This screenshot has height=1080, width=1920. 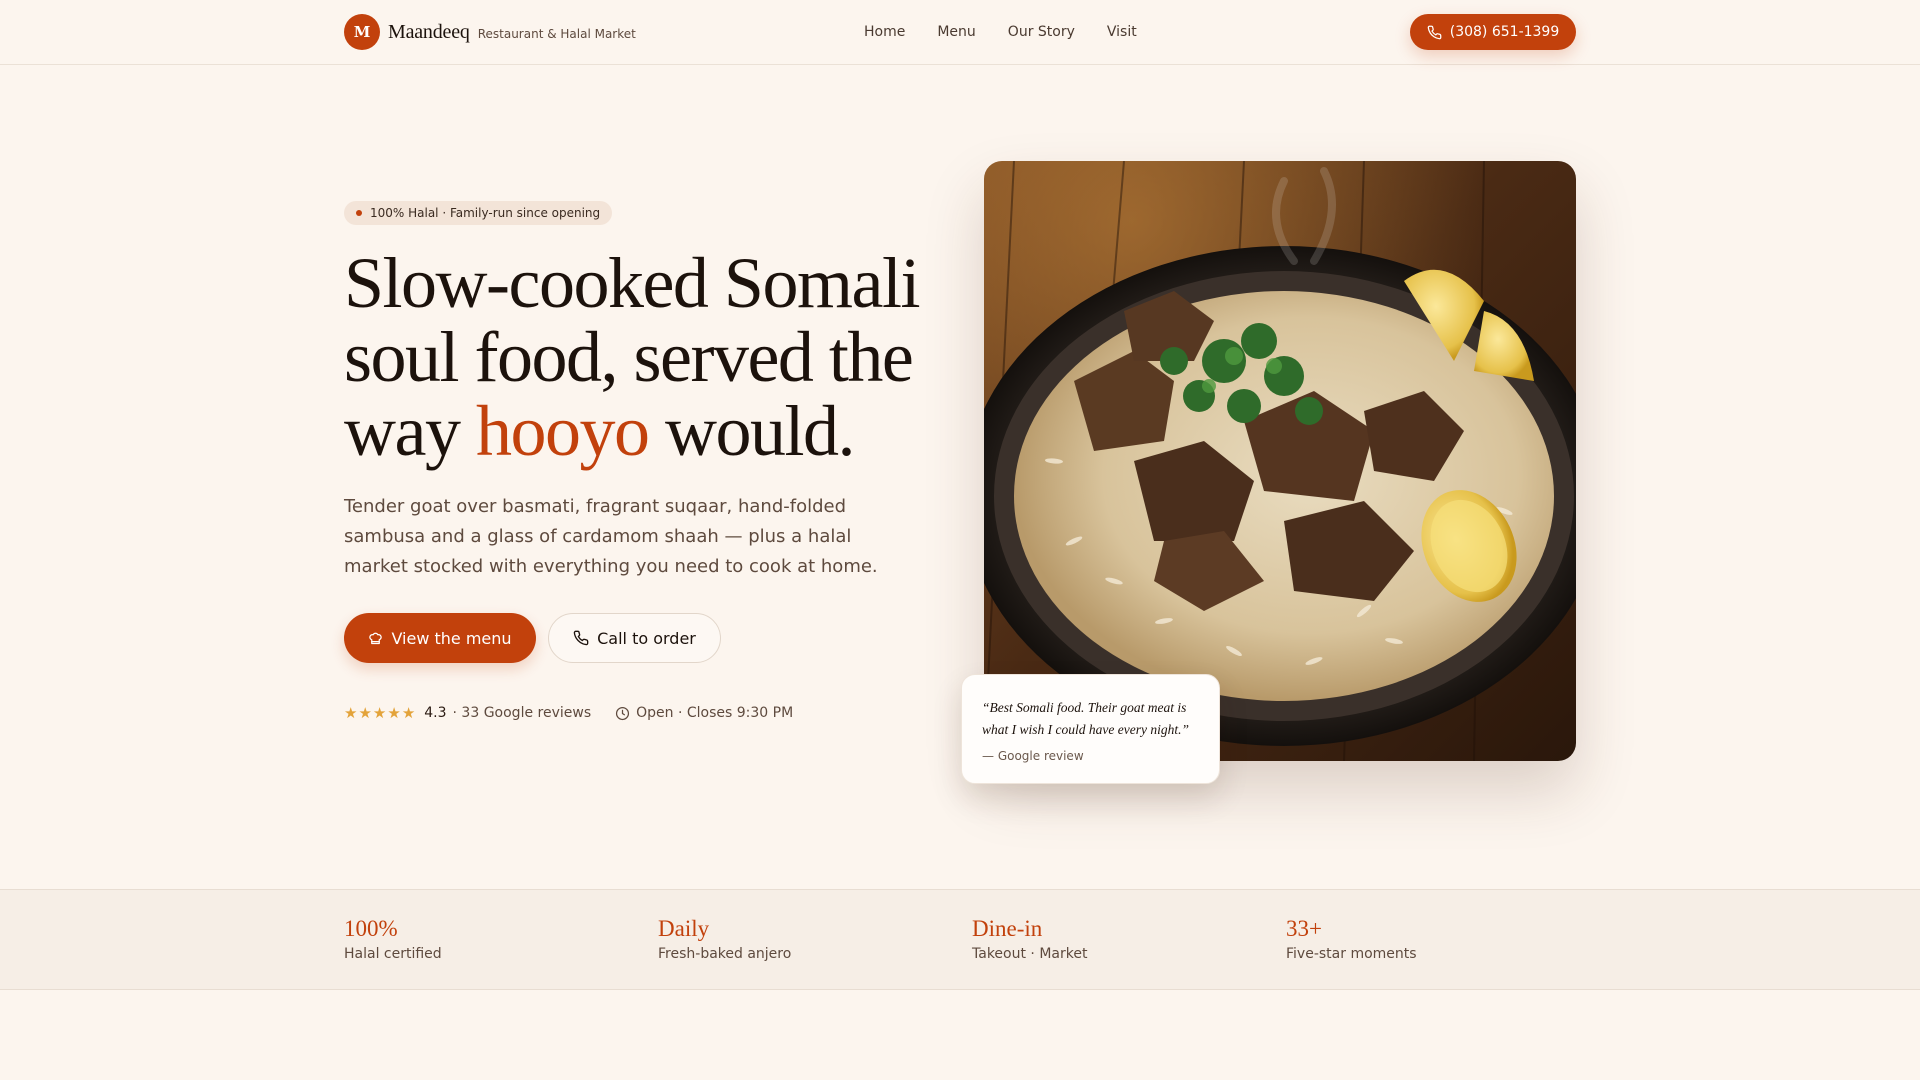 I want to click on brand-name: Maandeeq, so click(x=429, y=31).